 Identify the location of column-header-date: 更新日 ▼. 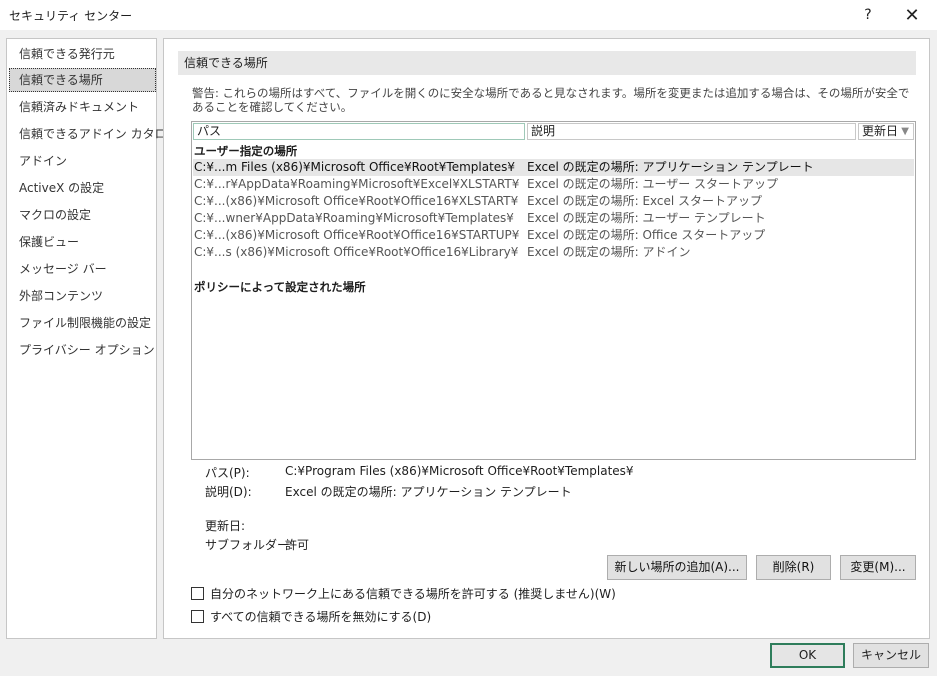
(886, 131).